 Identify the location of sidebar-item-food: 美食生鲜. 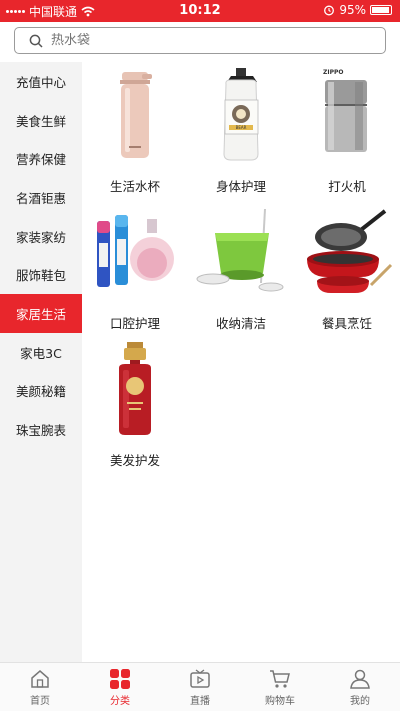
(41, 120).